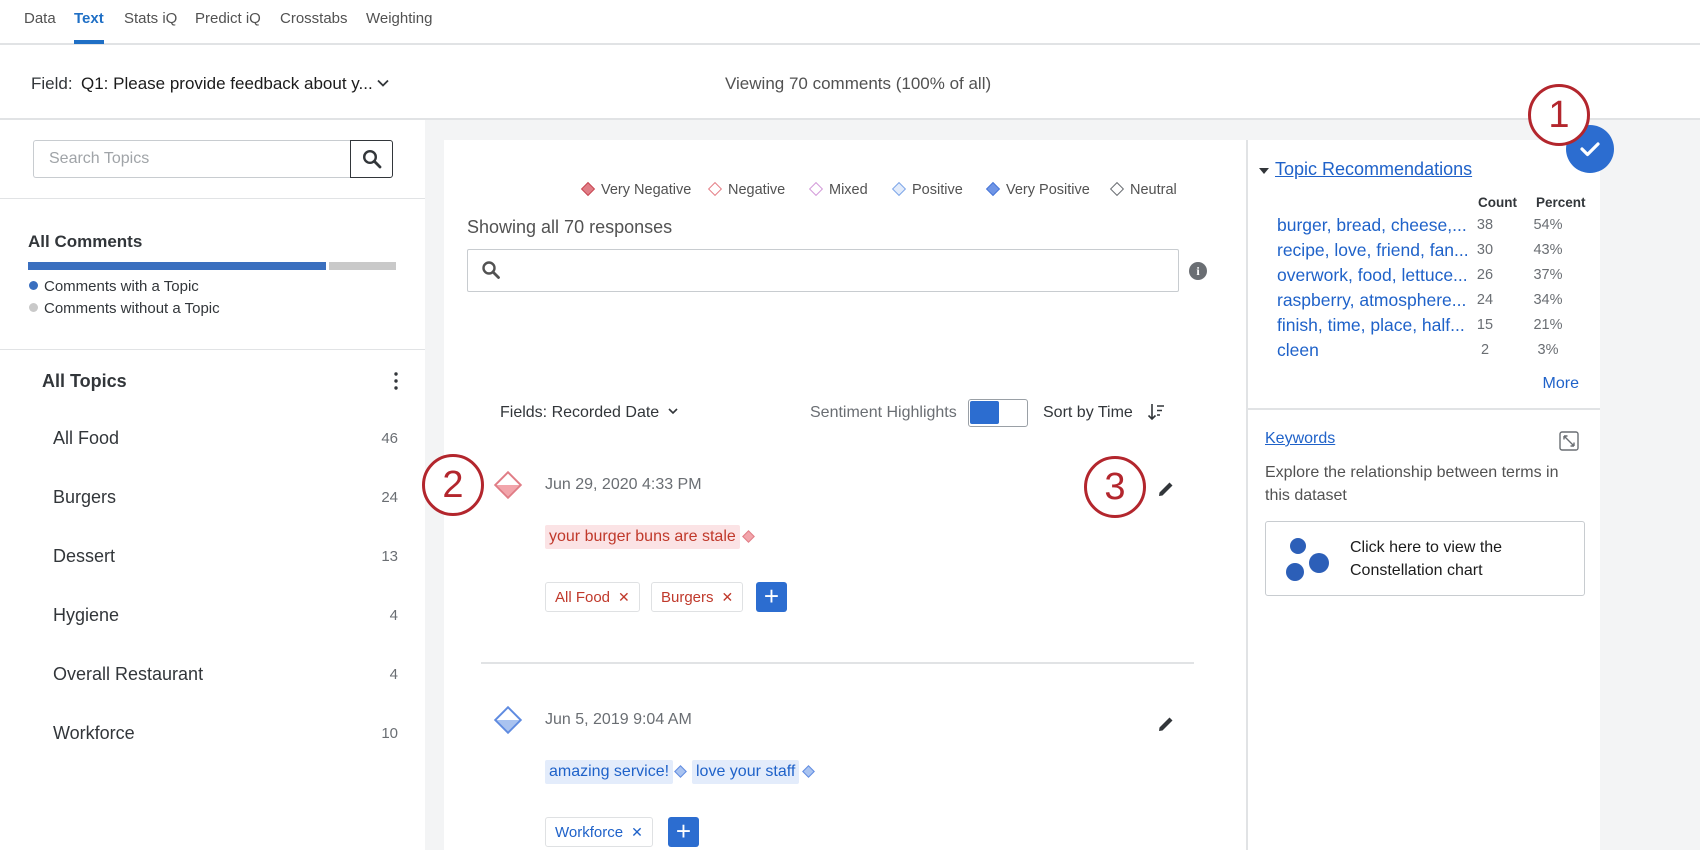  What do you see at coordinates (1300, 439) in the screenshot?
I see `keywords-link: Keywords` at bounding box center [1300, 439].